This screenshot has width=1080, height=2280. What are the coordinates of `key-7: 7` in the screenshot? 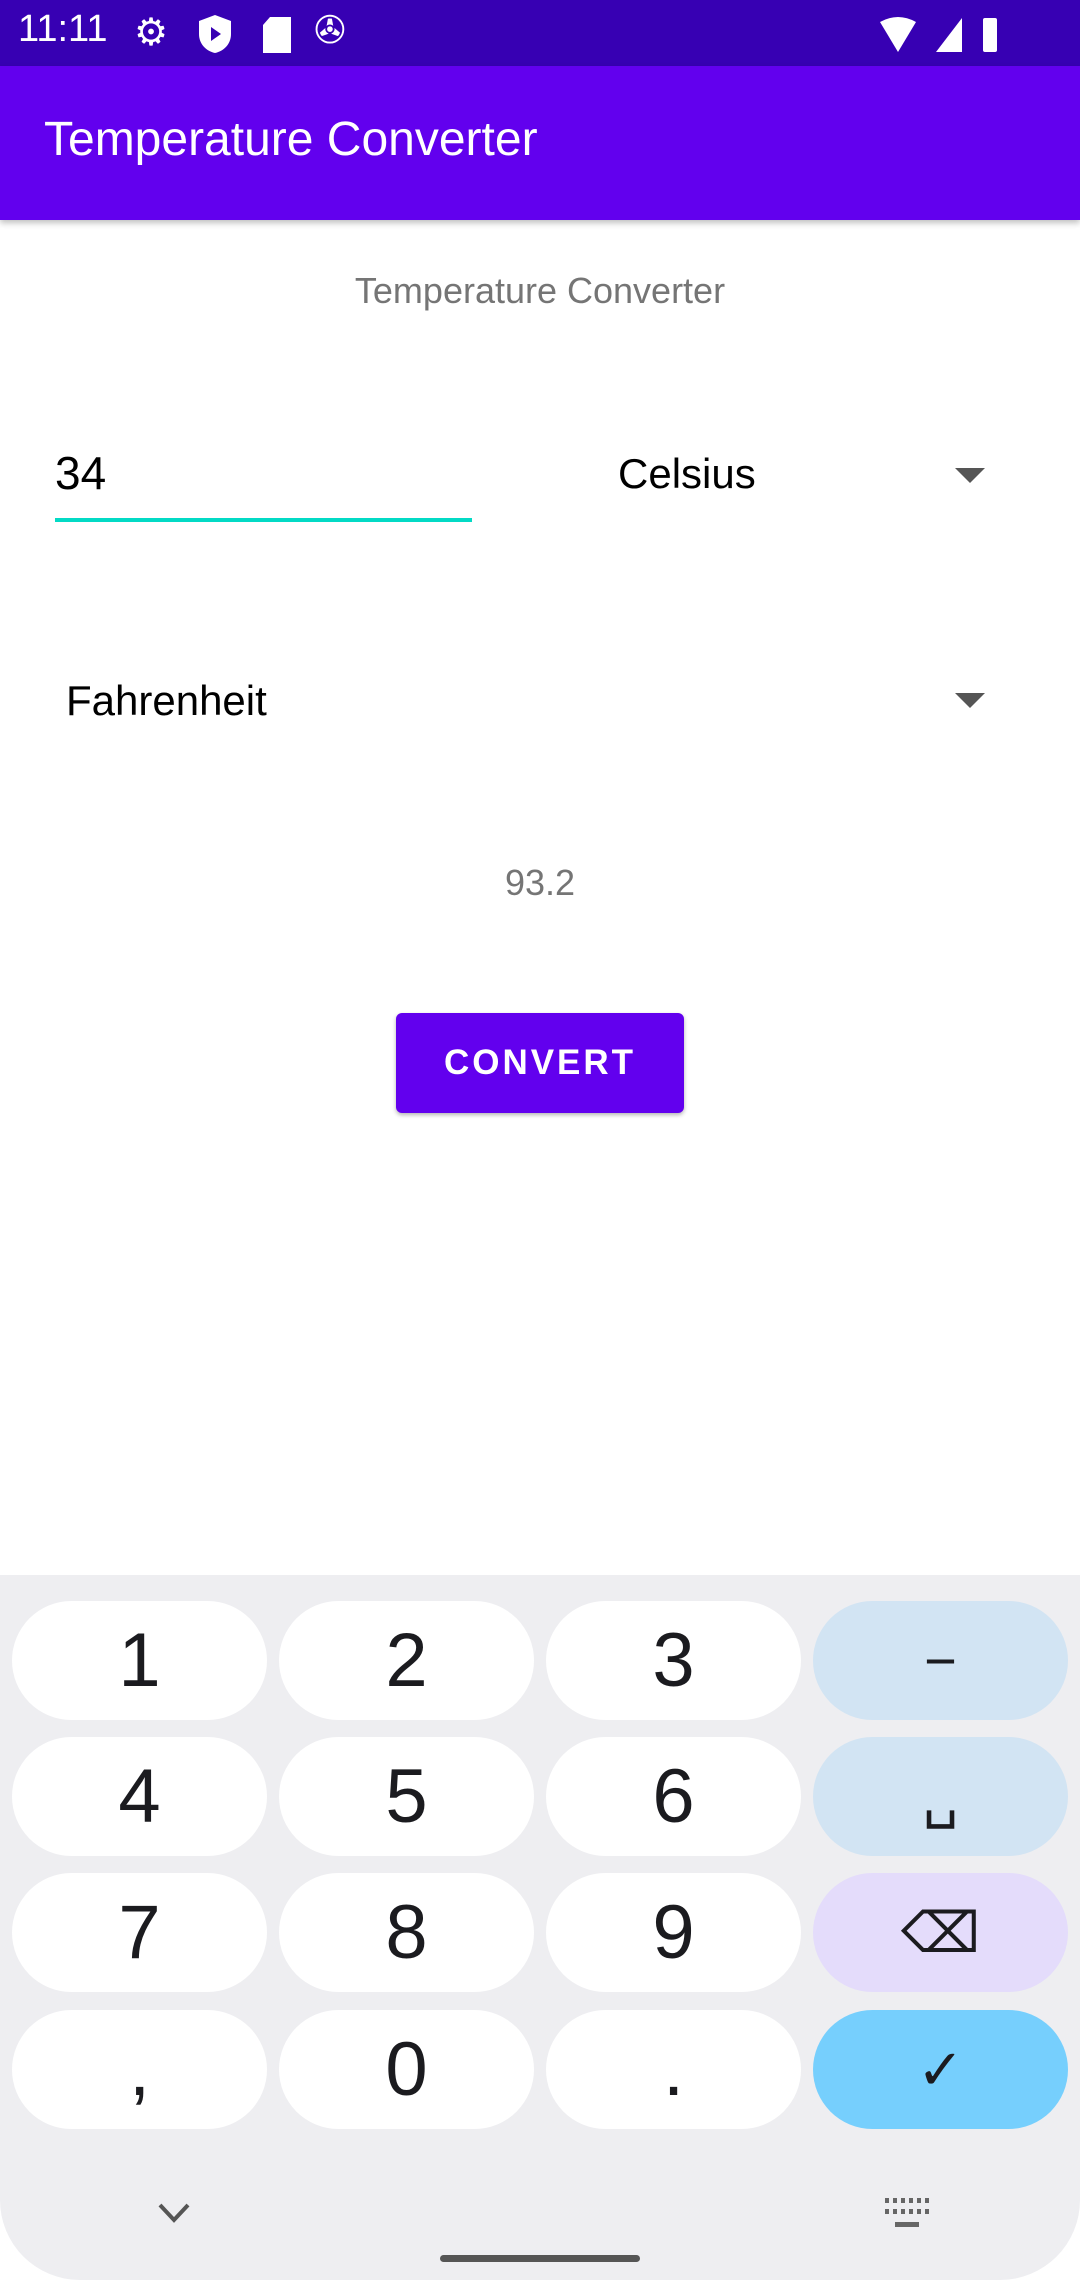 It's located at (139, 1932).